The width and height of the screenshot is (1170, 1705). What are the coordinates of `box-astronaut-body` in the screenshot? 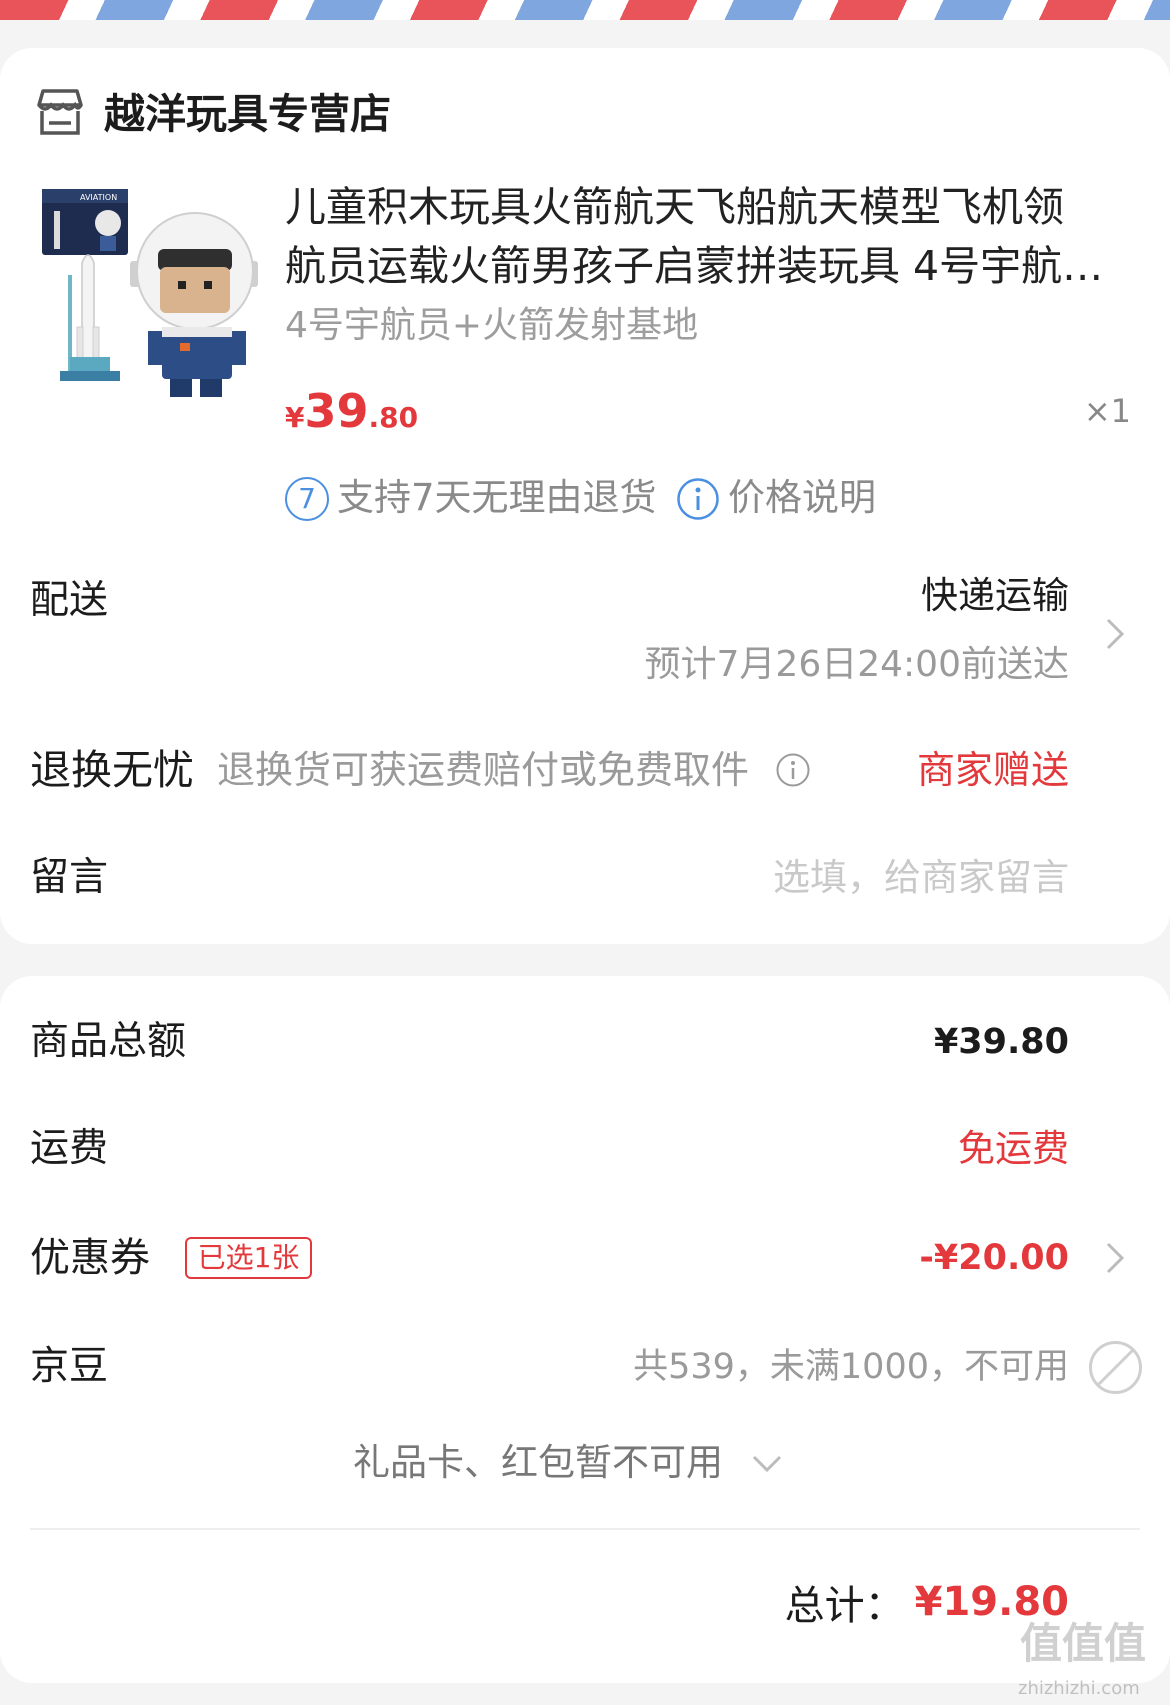 It's located at (108, 243).